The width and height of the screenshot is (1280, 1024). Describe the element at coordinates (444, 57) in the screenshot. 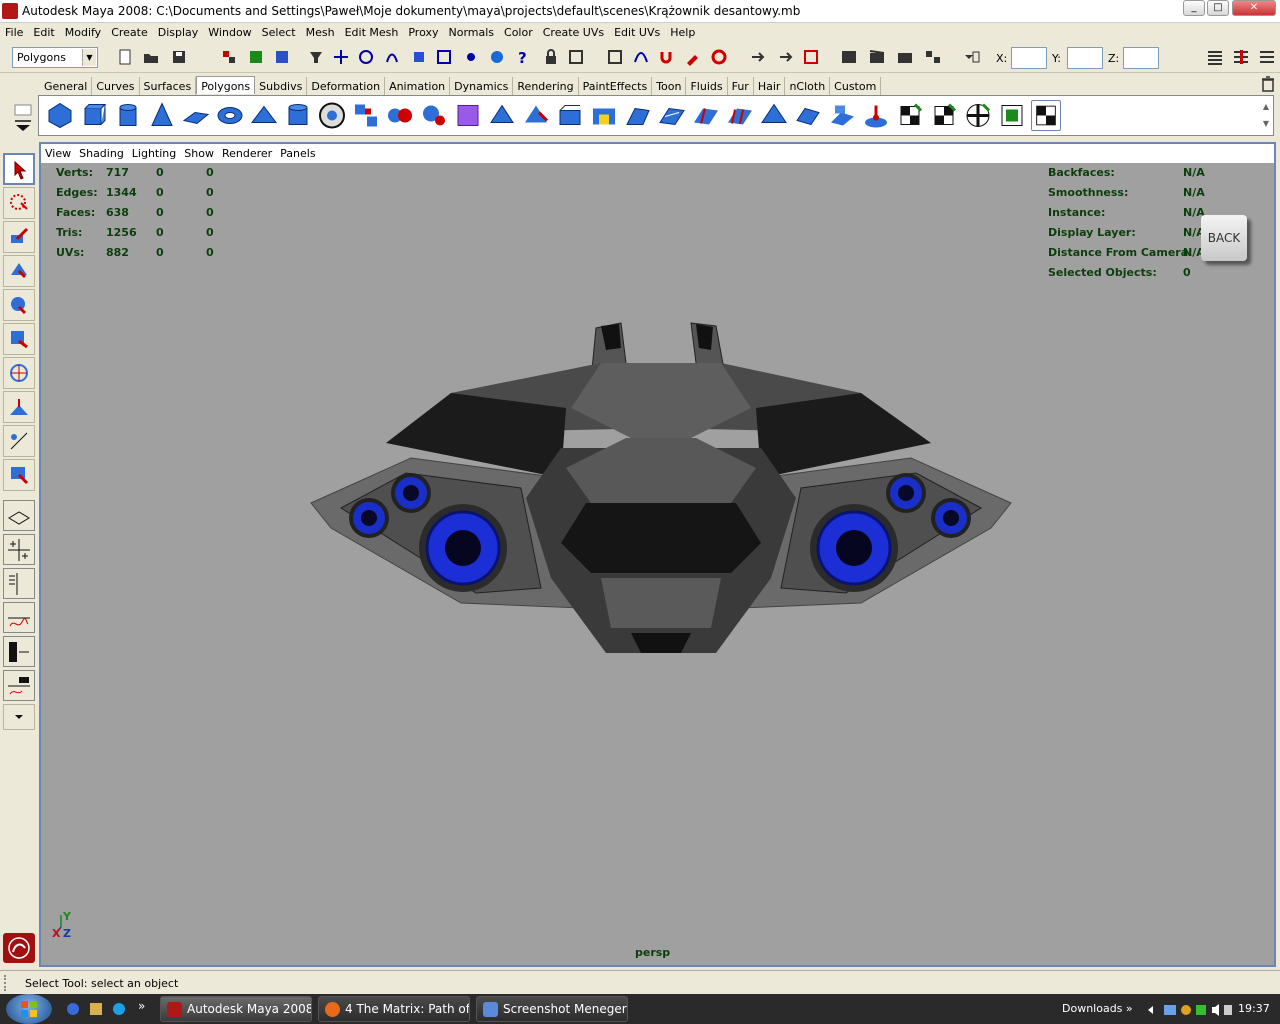

I see `live-surface-icon` at that location.